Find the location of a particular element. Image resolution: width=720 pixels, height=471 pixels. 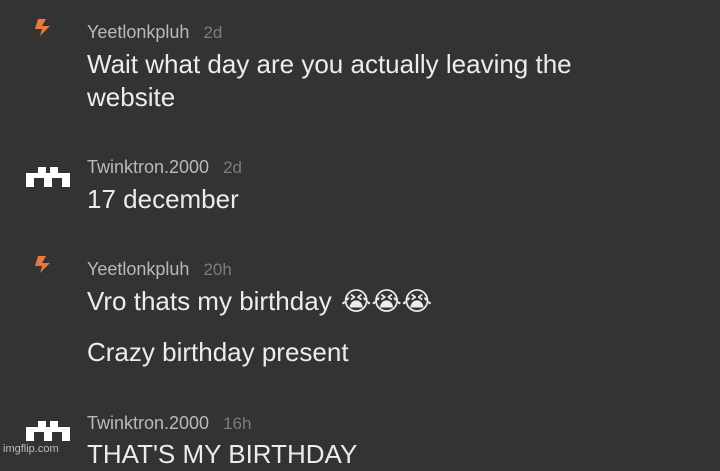

timestamp: 20h is located at coordinates (217, 269).